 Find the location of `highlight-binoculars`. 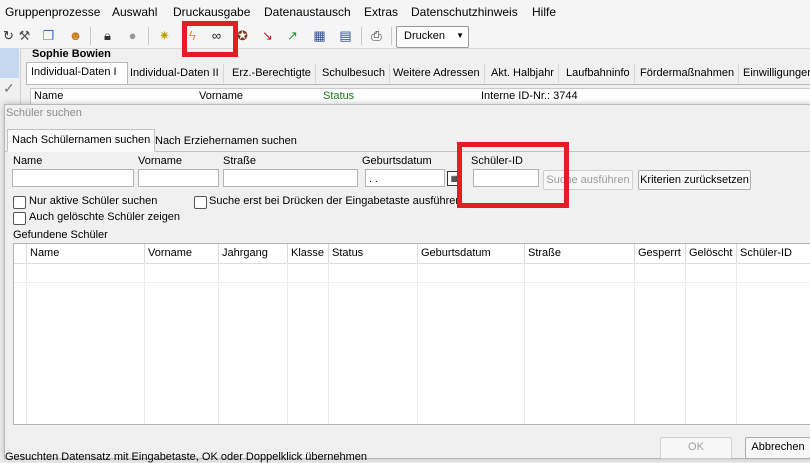

highlight-binoculars is located at coordinates (210, 39).